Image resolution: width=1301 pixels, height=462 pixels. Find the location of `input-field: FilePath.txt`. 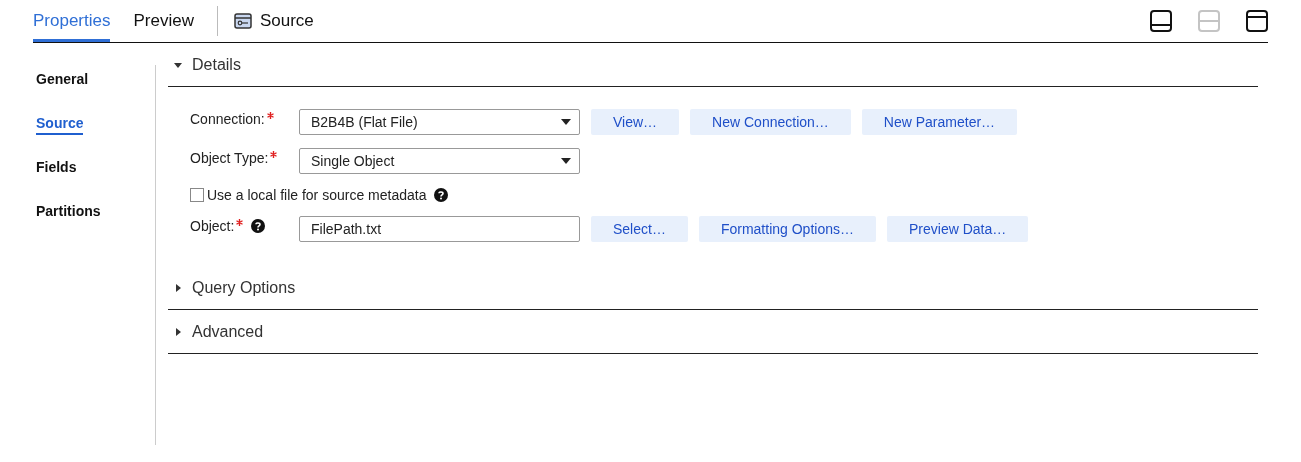

input-field: FilePath.txt is located at coordinates (439, 229).